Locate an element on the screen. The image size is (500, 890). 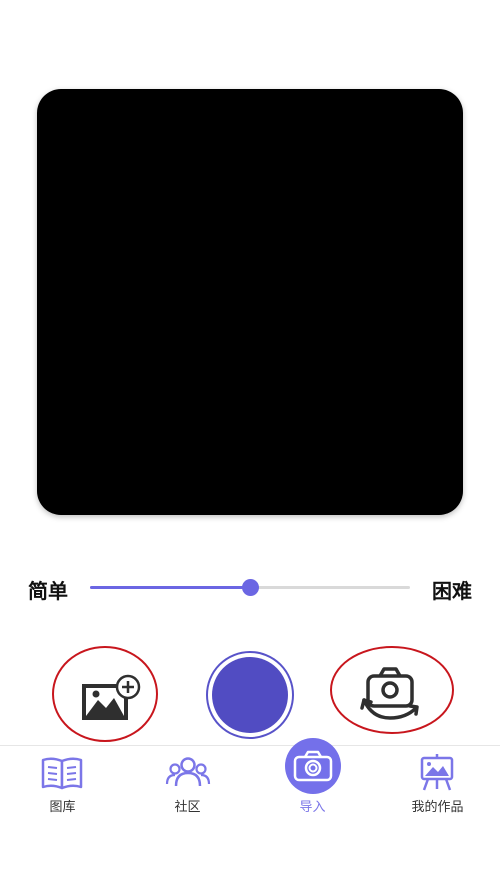
book-icon is located at coordinates (62, 773).